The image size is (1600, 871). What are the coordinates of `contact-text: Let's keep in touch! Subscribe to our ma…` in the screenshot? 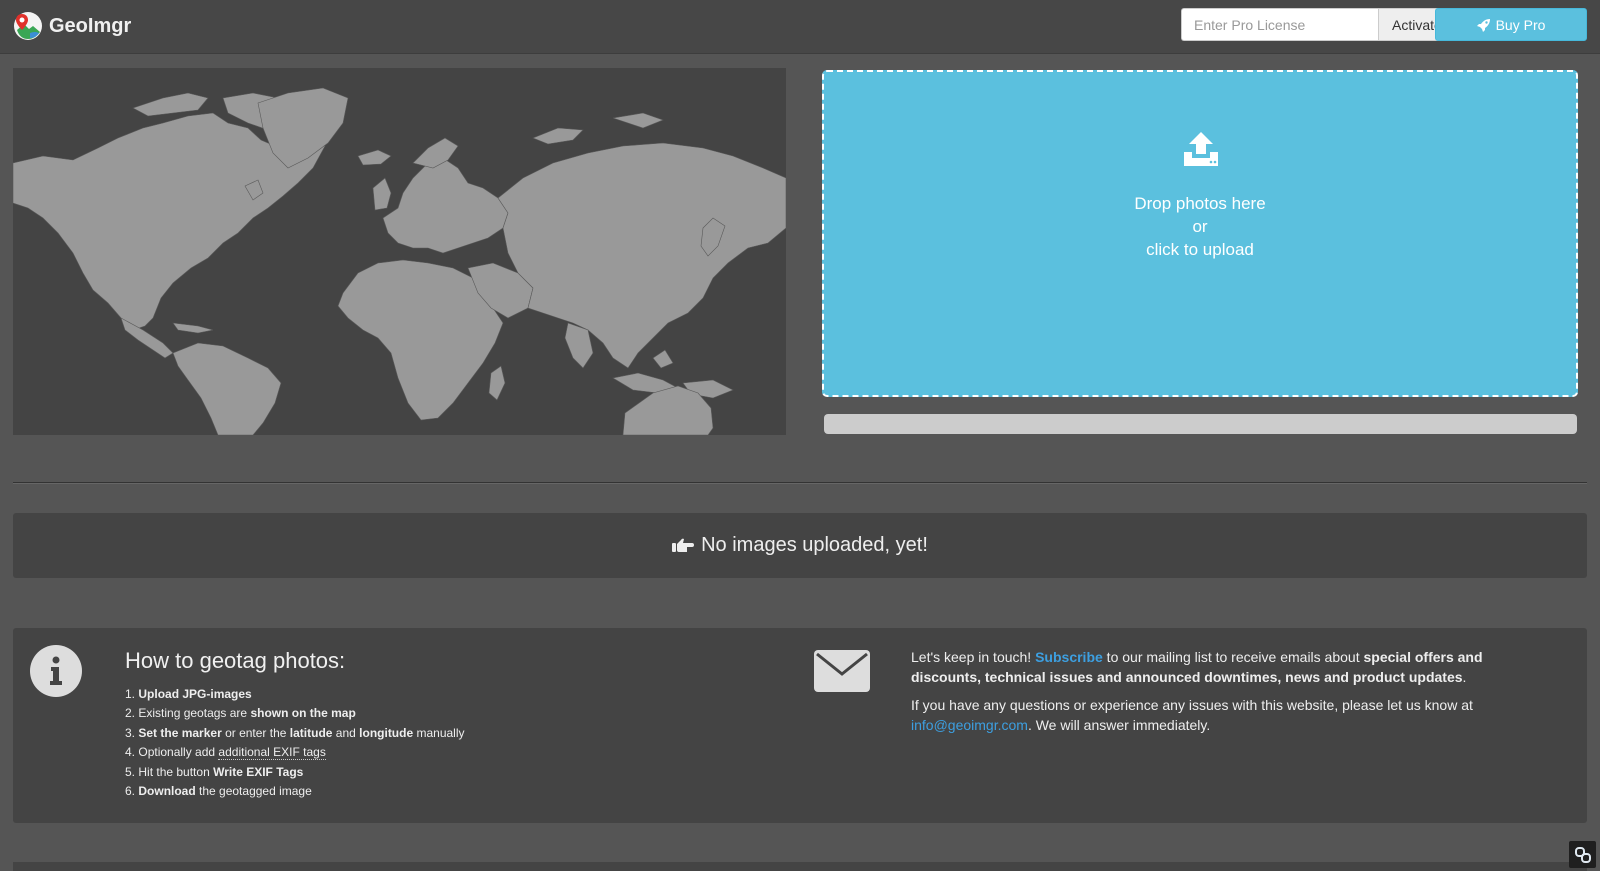 It's located at (1231, 696).